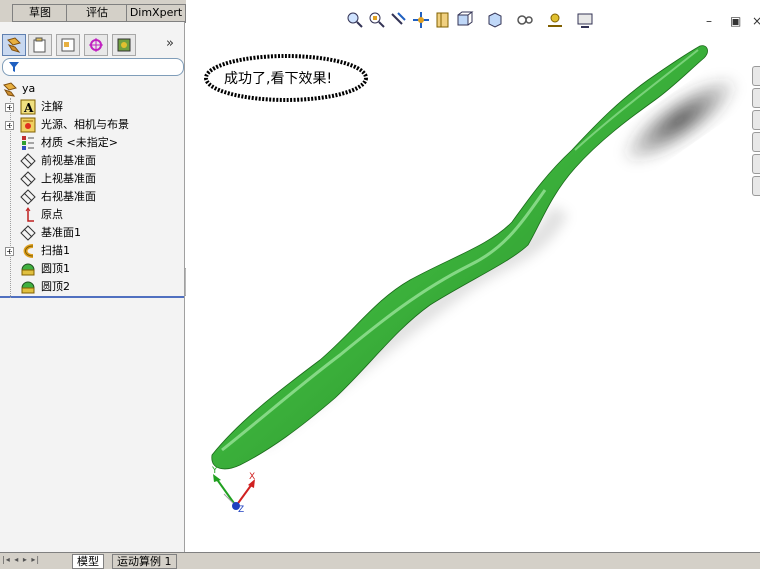  I want to click on tree-item-label: 圆顶2, so click(55, 286).